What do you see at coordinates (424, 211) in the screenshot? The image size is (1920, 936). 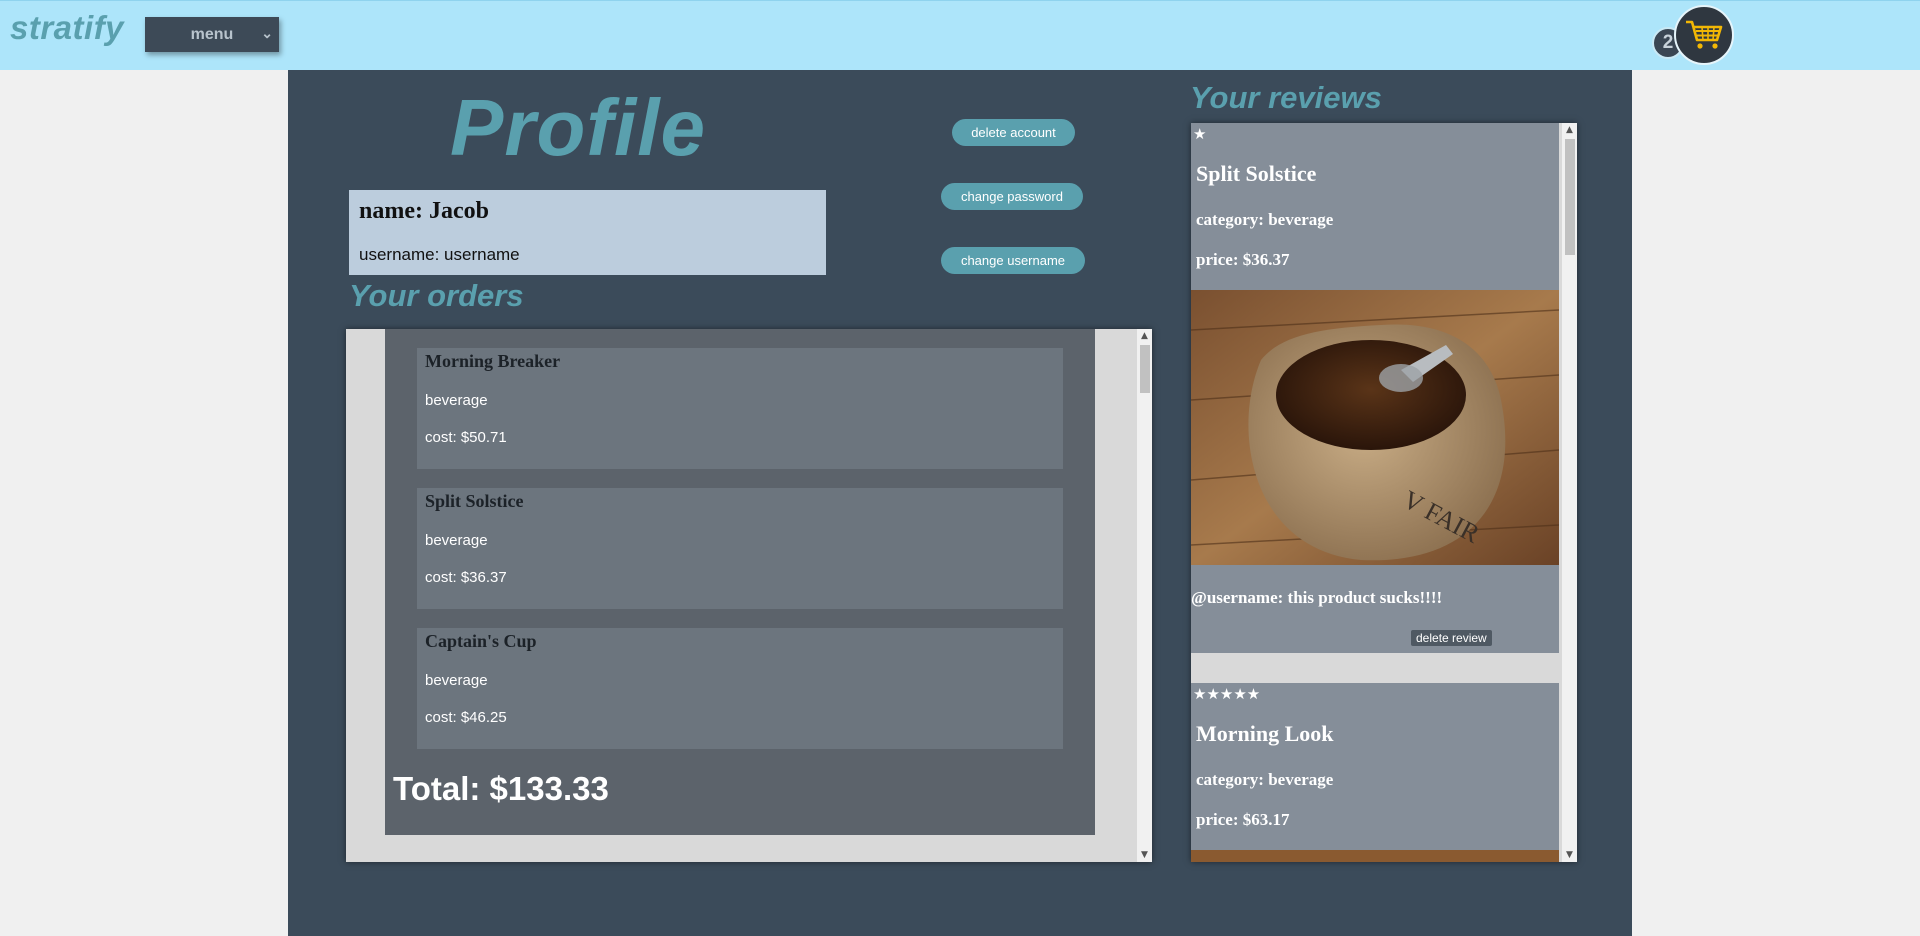 I see `profile-name: name: Jacob` at bounding box center [424, 211].